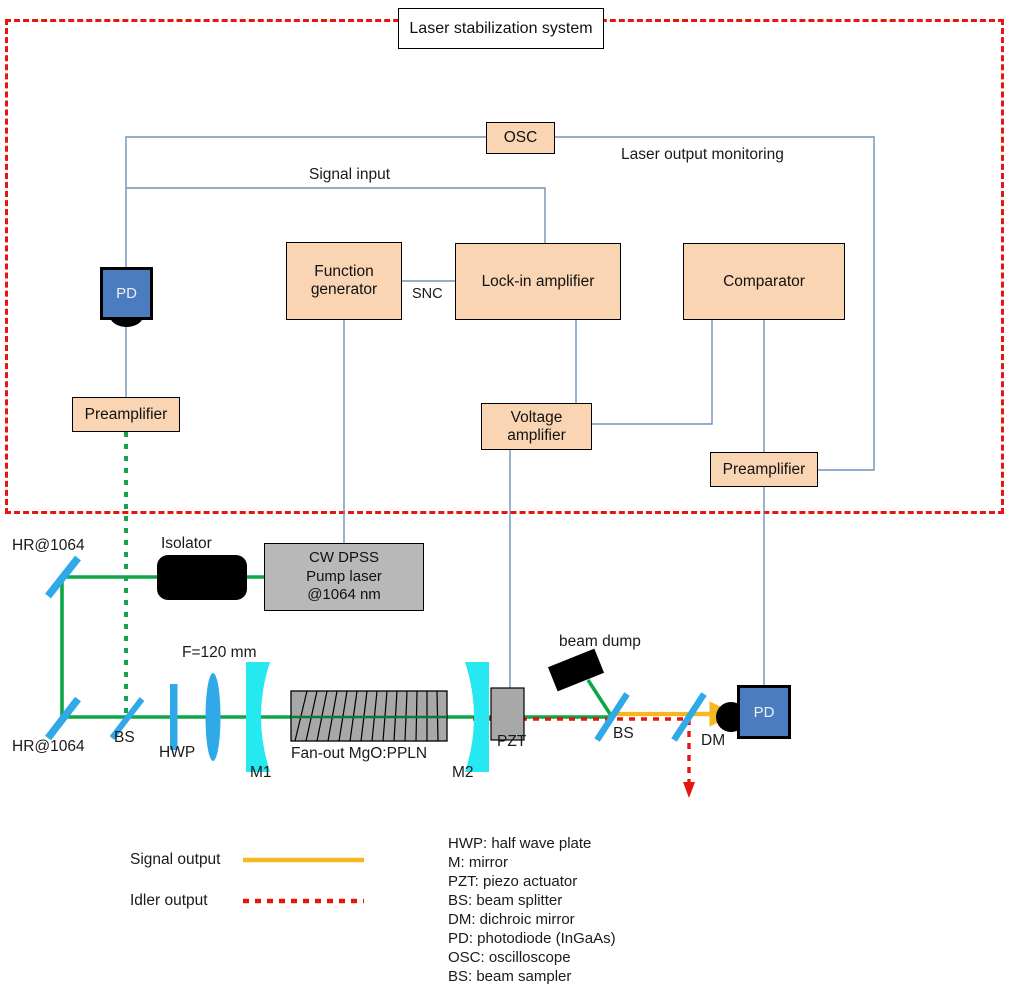  What do you see at coordinates (359, 753) in the screenshot?
I see `ppln-label: Fan-out MgO:PPLN` at bounding box center [359, 753].